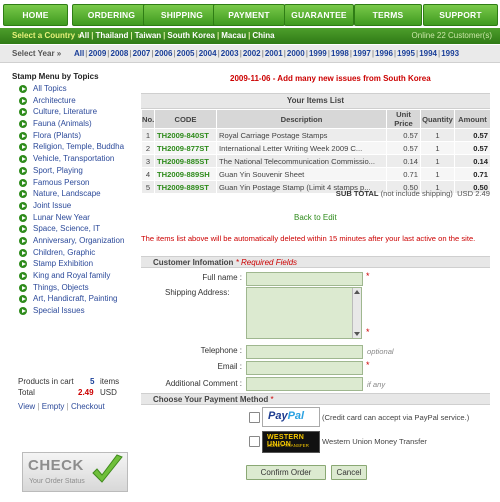  What do you see at coordinates (304, 384) in the screenshot?
I see `comment-input` at bounding box center [304, 384].